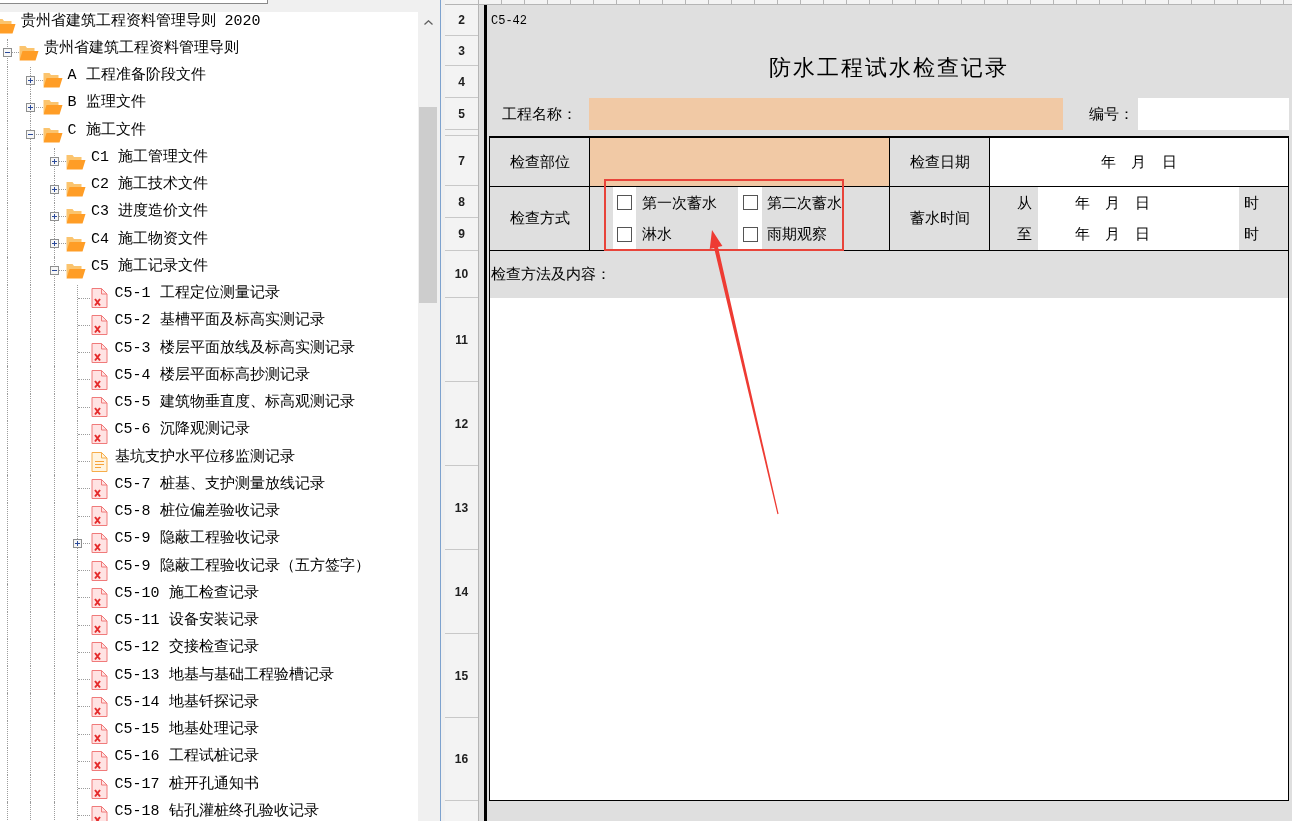 The height and width of the screenshot is (821, 1292). Describe the element at coordinates (539, 161) in the screenshot. I see `inspection-part-label: 检查部位` at that location.